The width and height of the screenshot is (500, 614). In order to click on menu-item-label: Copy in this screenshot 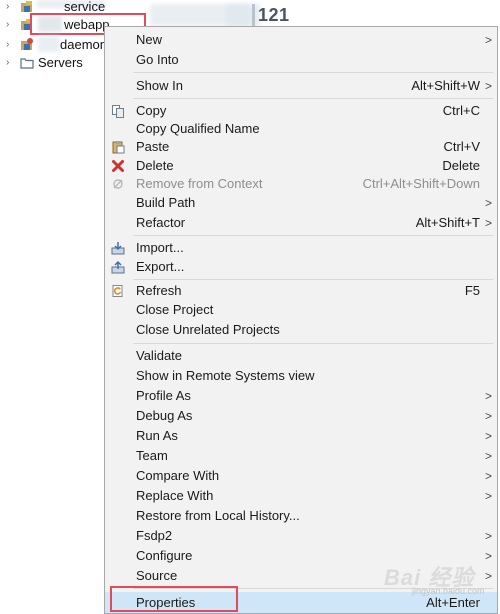, I will do `click(151, 110)`.